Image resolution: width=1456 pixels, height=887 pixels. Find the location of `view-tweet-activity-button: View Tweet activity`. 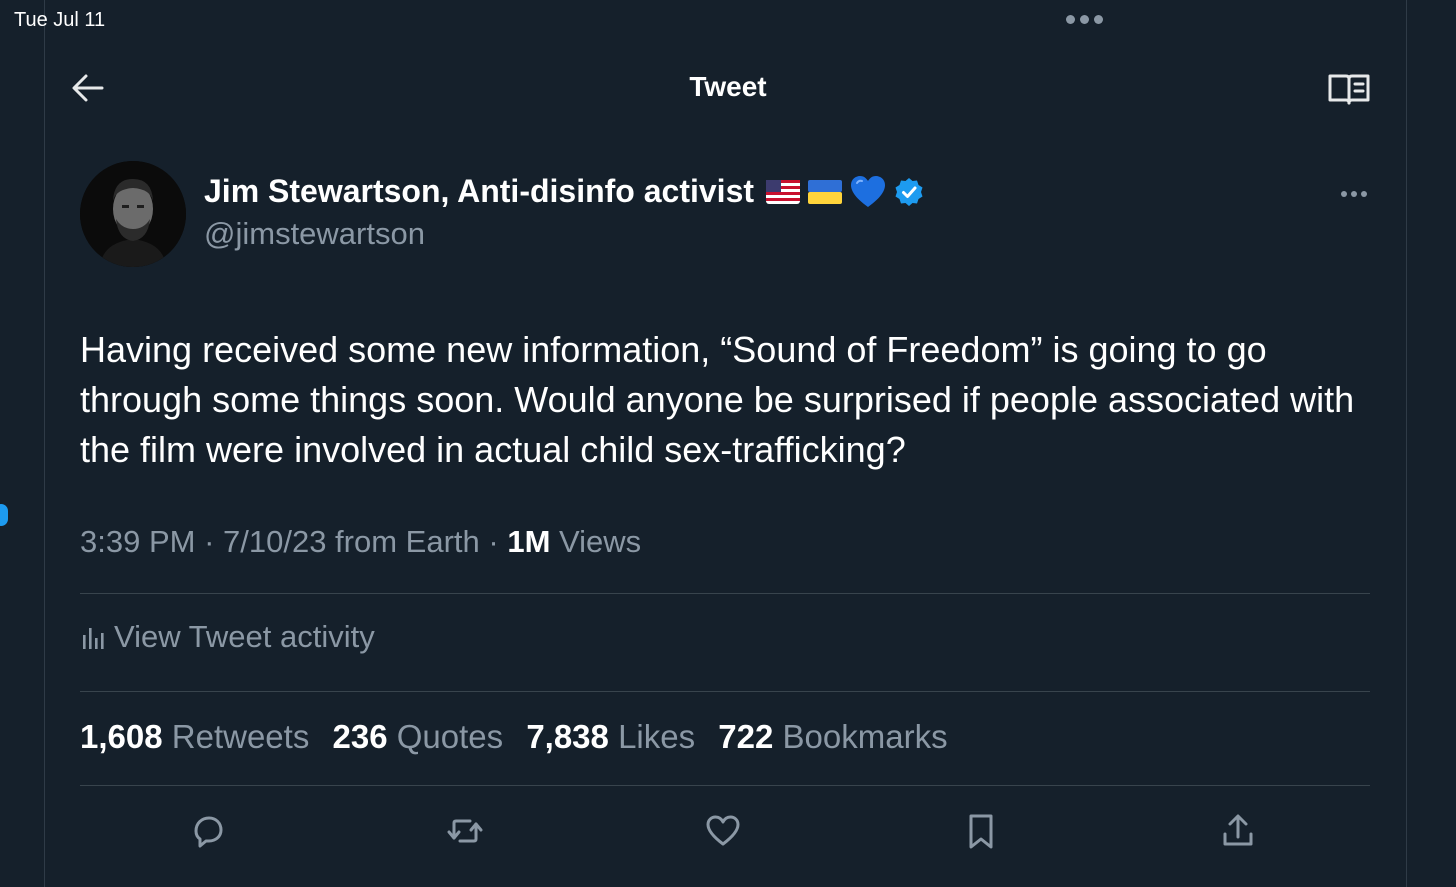

view-tweet-activity-button: View Tweet activity is located at coordinates (227, 637).